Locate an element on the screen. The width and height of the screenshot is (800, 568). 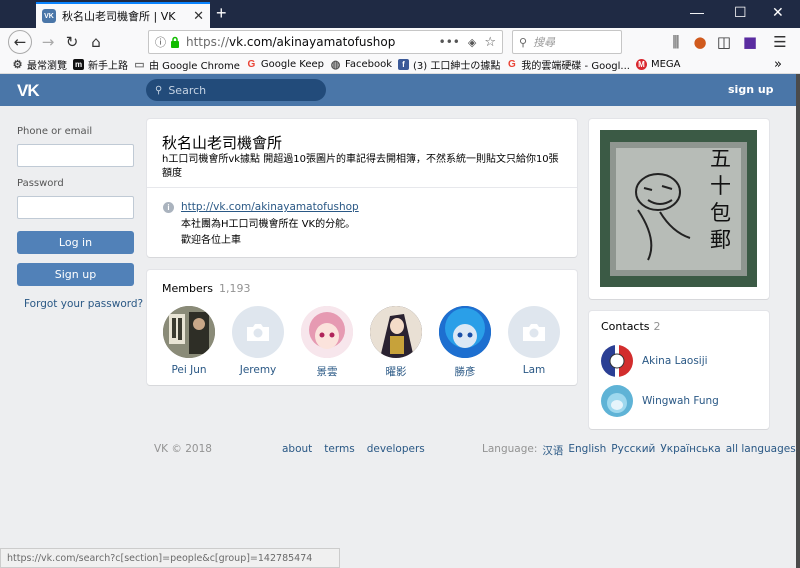
member-item: Lam is located at coordinates (534, 341).